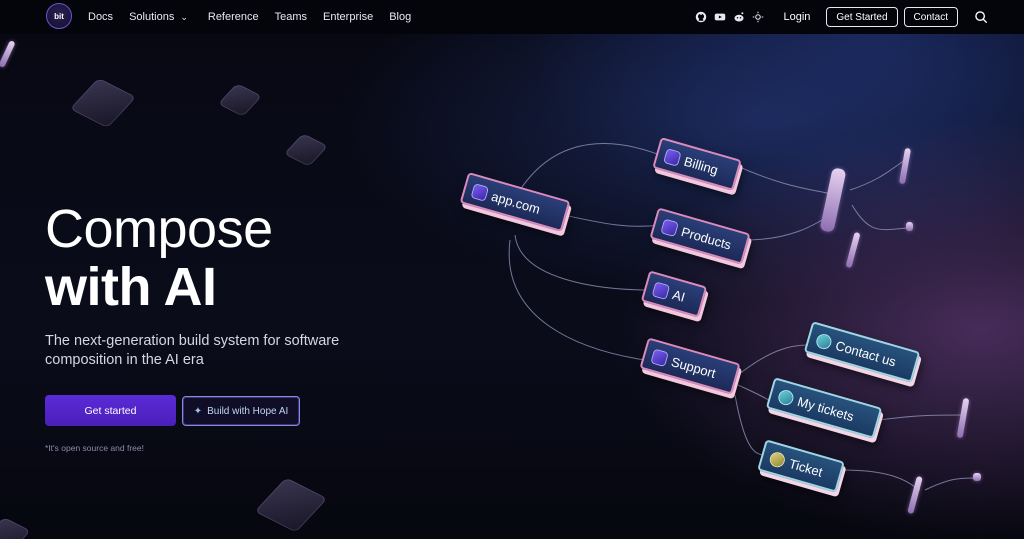 Image resolution: width=1024 pixels, height=539 pixels. Describe the element at coordinates (758, 17) in the screenshot. I see `theme-toggle-icon` at that location.